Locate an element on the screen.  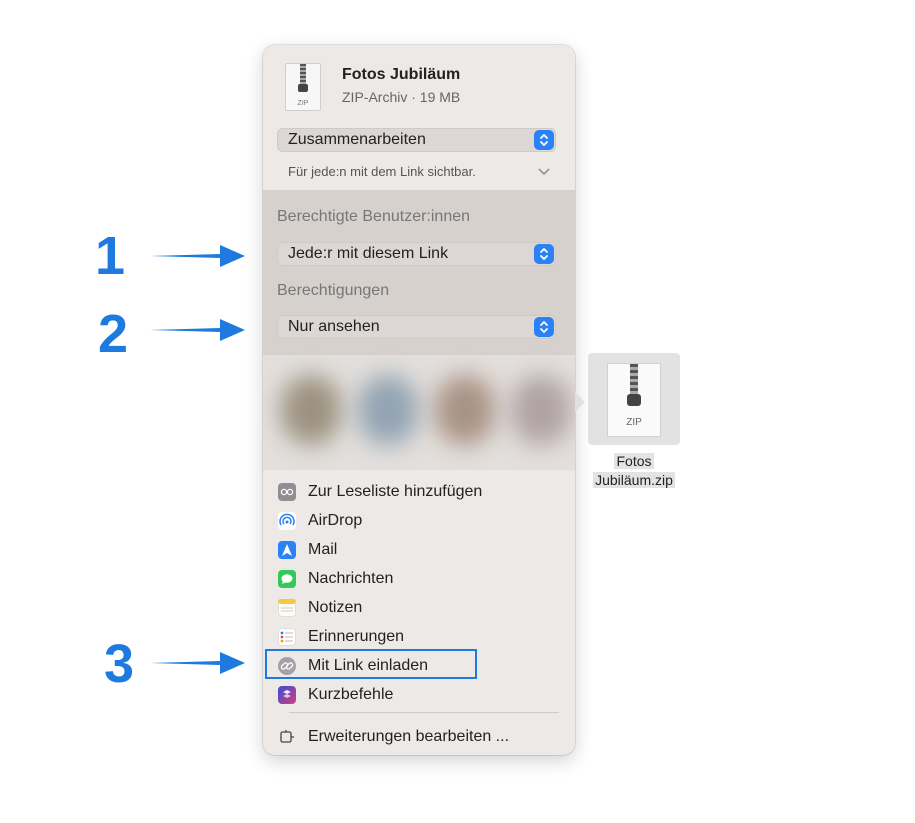
mail-icon is located at coordinates (287, 550).